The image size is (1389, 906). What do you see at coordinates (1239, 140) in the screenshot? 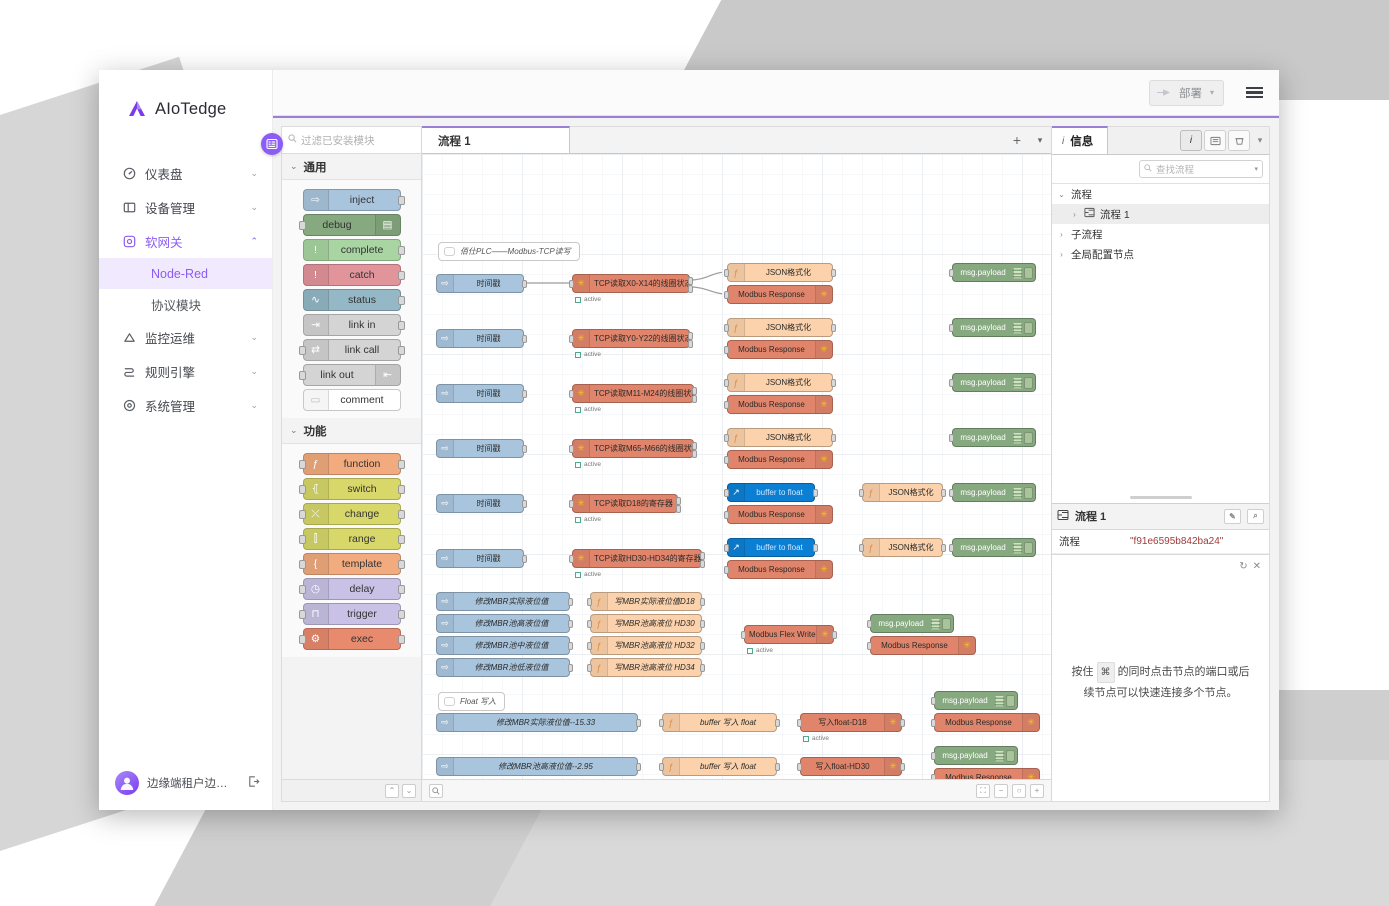
I see `config-panel-tab` at bounding box center [1239, 140].